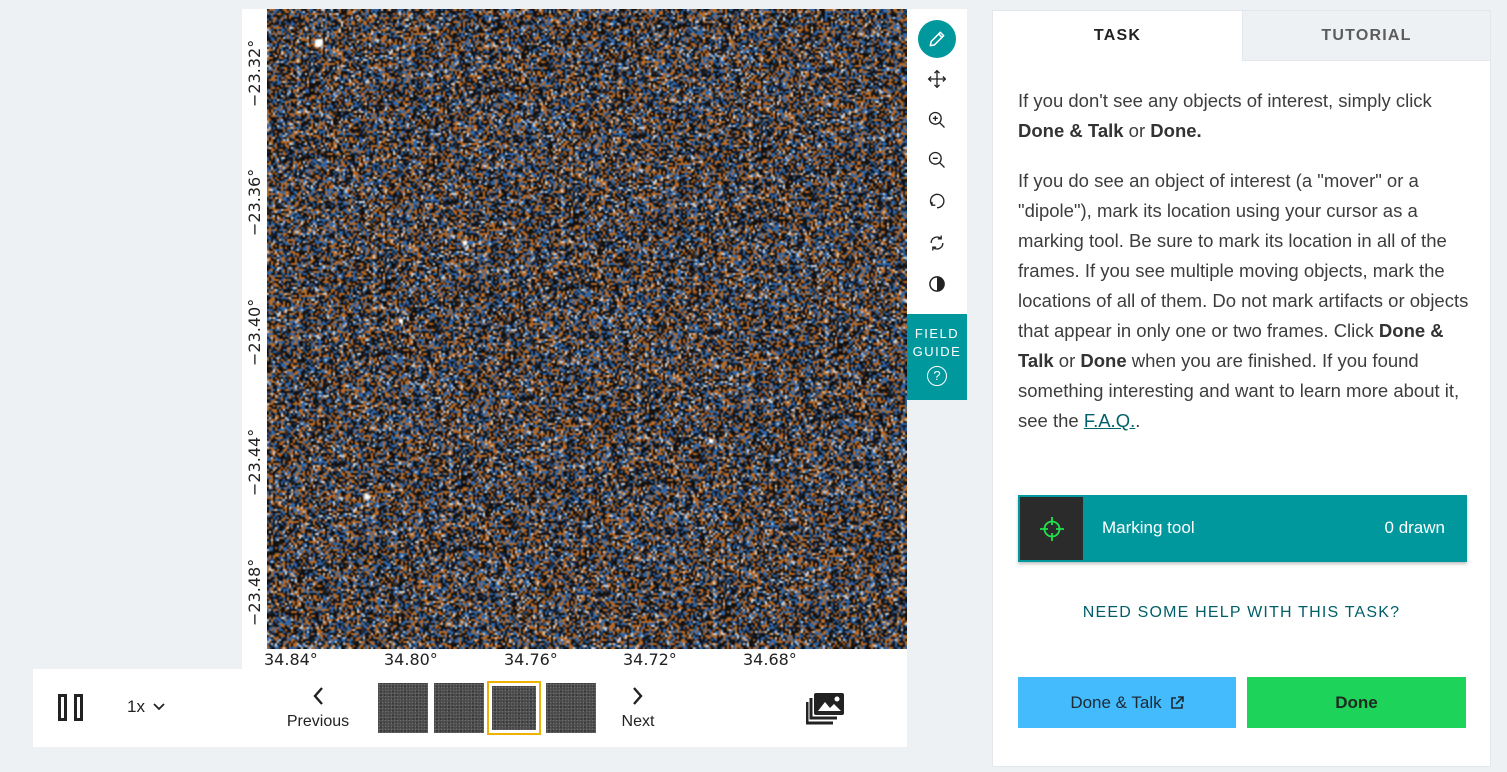 The width and height of the screenshot is (1507, 772). I want to click on right-ascension-axis: 34.84° 34.80° 34.76° 34.72° 34.68°, so click(574, 659).